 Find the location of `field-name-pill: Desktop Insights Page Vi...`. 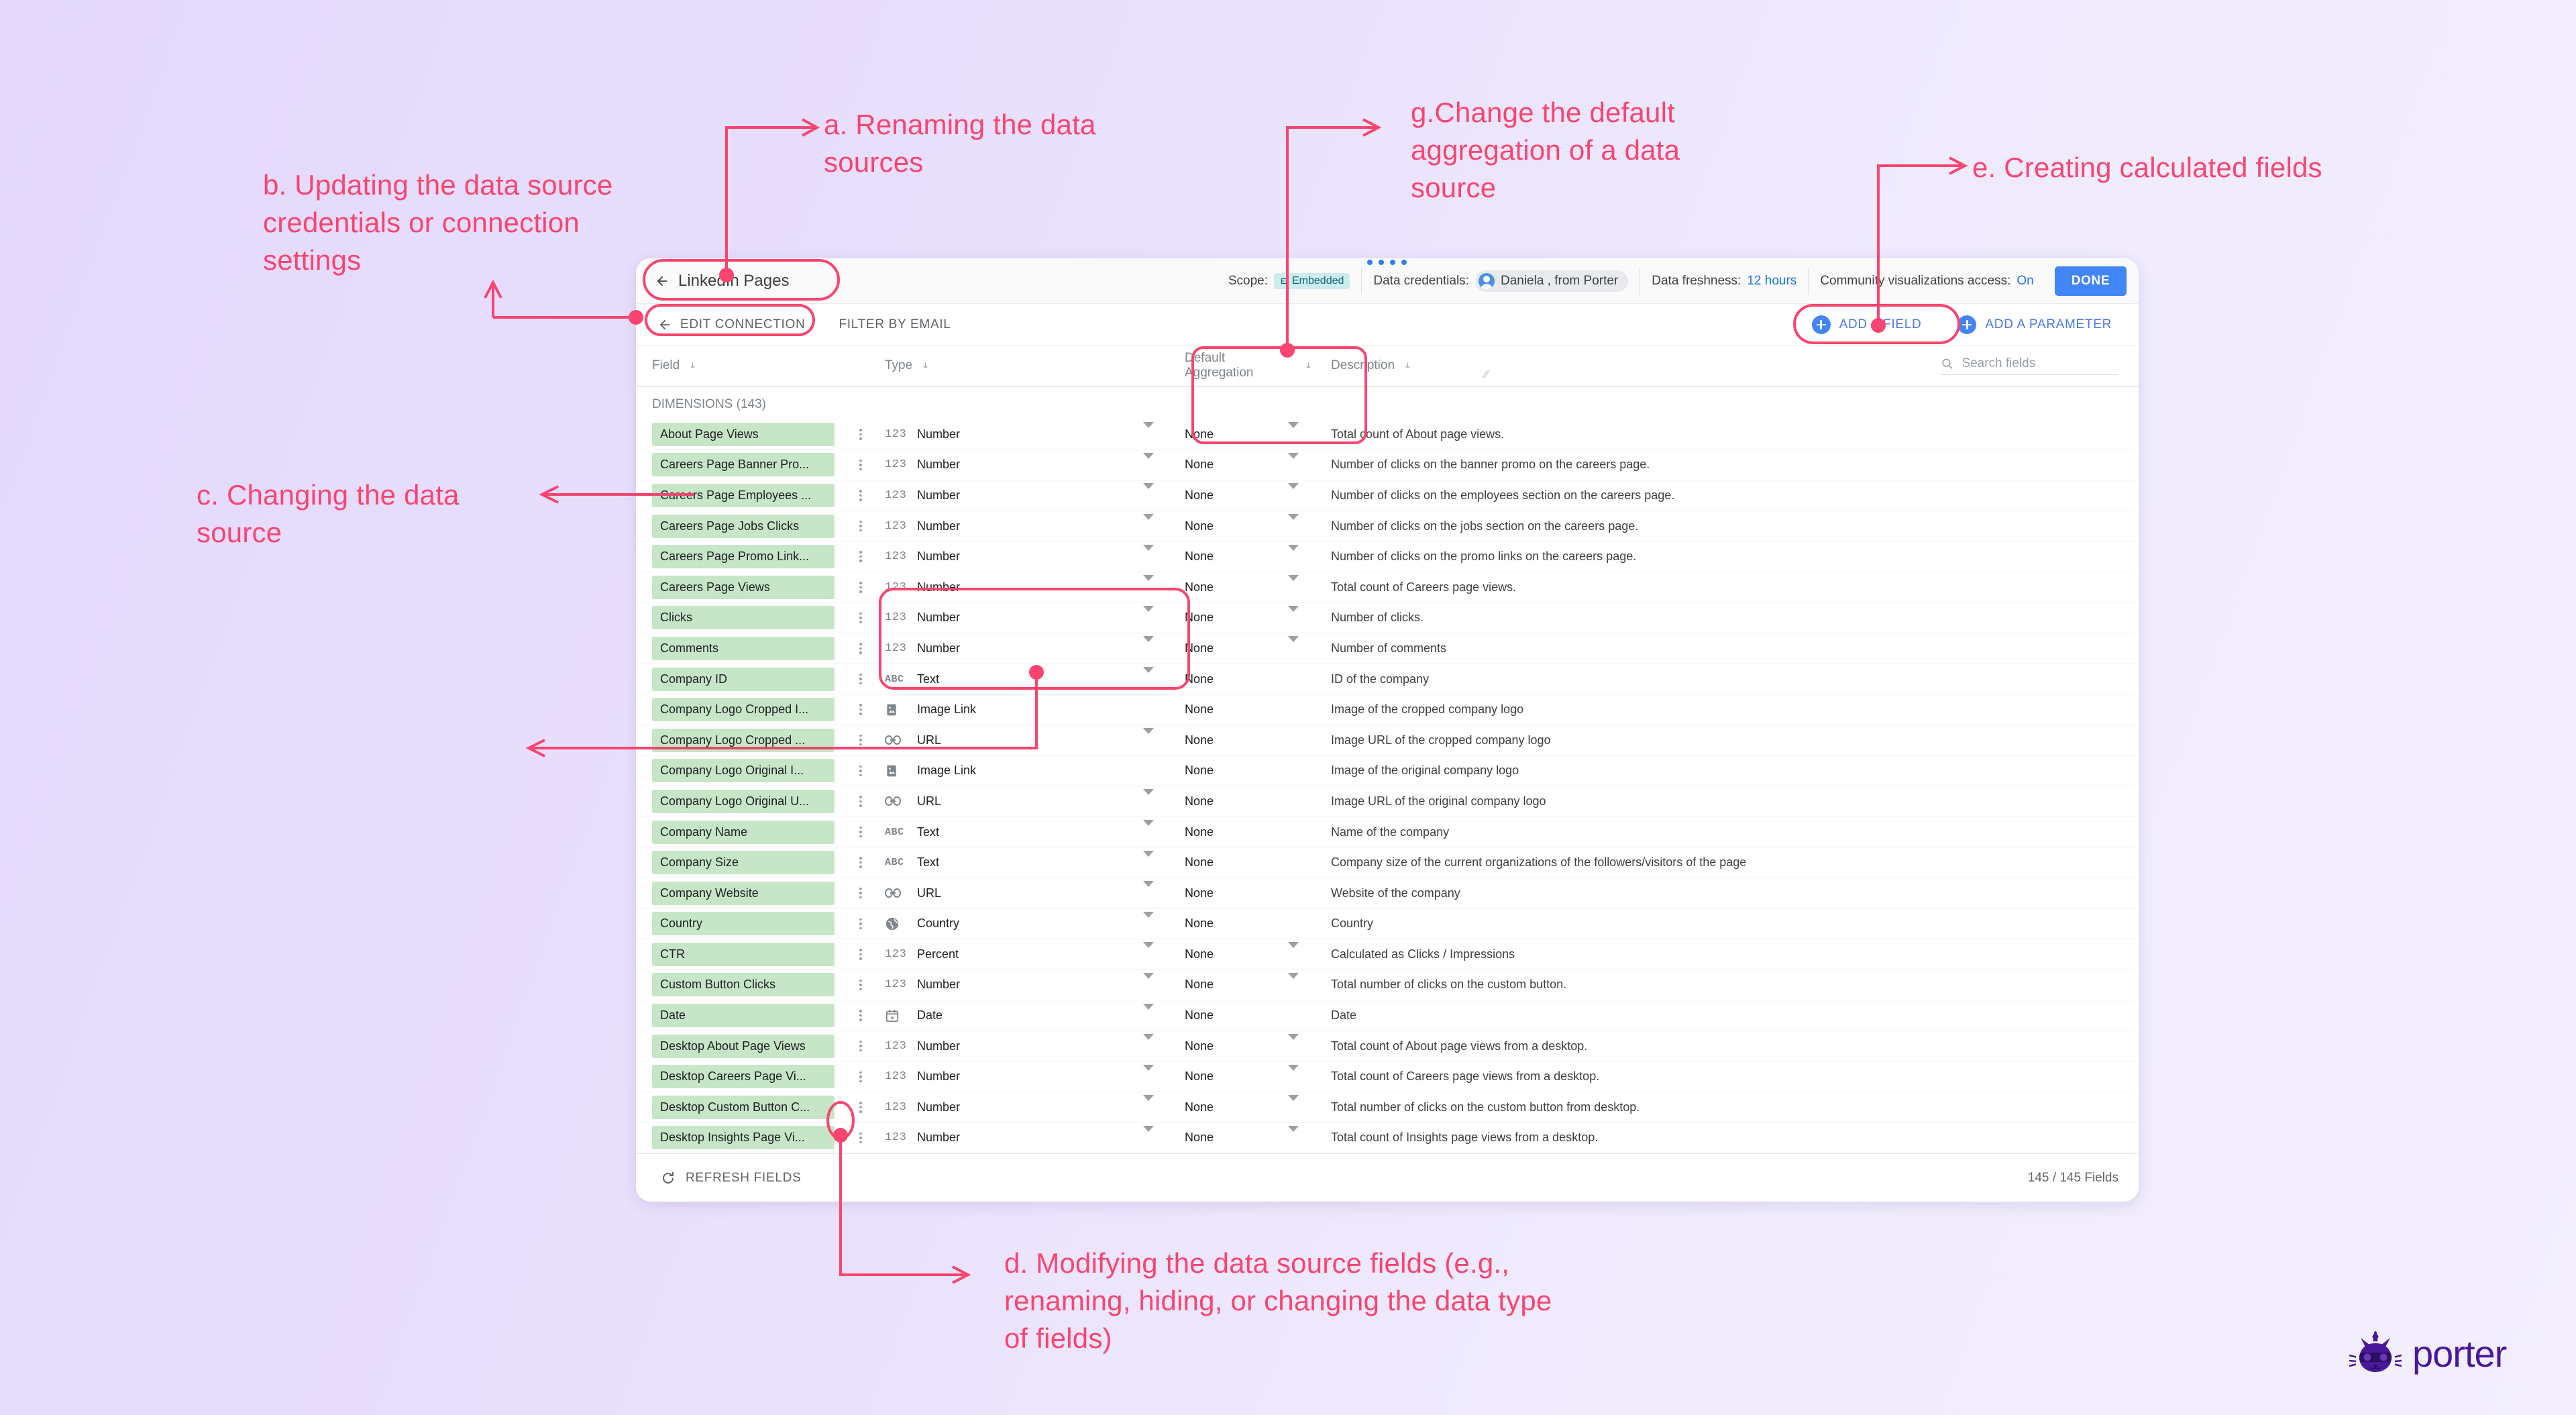

field-name-pill: Desktop Insights Page Vi... is located at coordinates (743, 1138).